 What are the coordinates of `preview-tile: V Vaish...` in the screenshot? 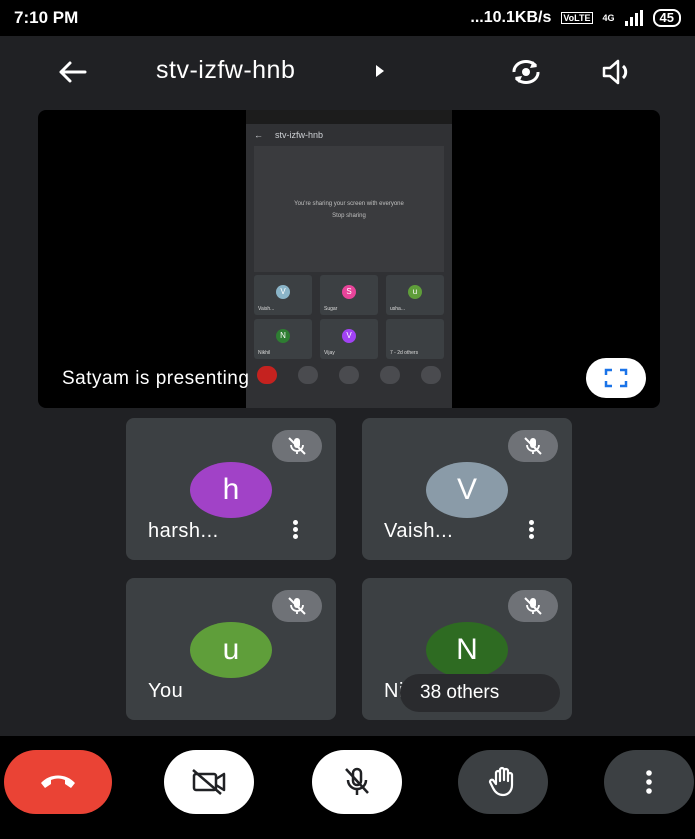 It's located at (283, 295).